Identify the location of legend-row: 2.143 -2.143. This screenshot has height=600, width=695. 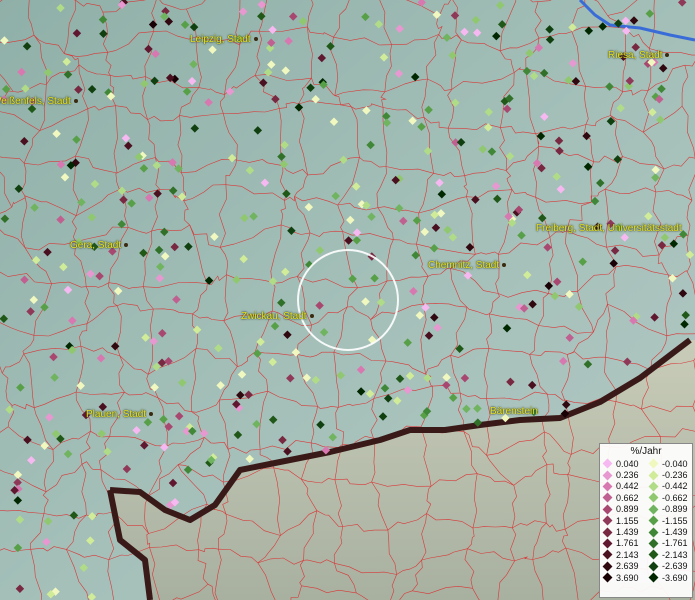
(646, 554).